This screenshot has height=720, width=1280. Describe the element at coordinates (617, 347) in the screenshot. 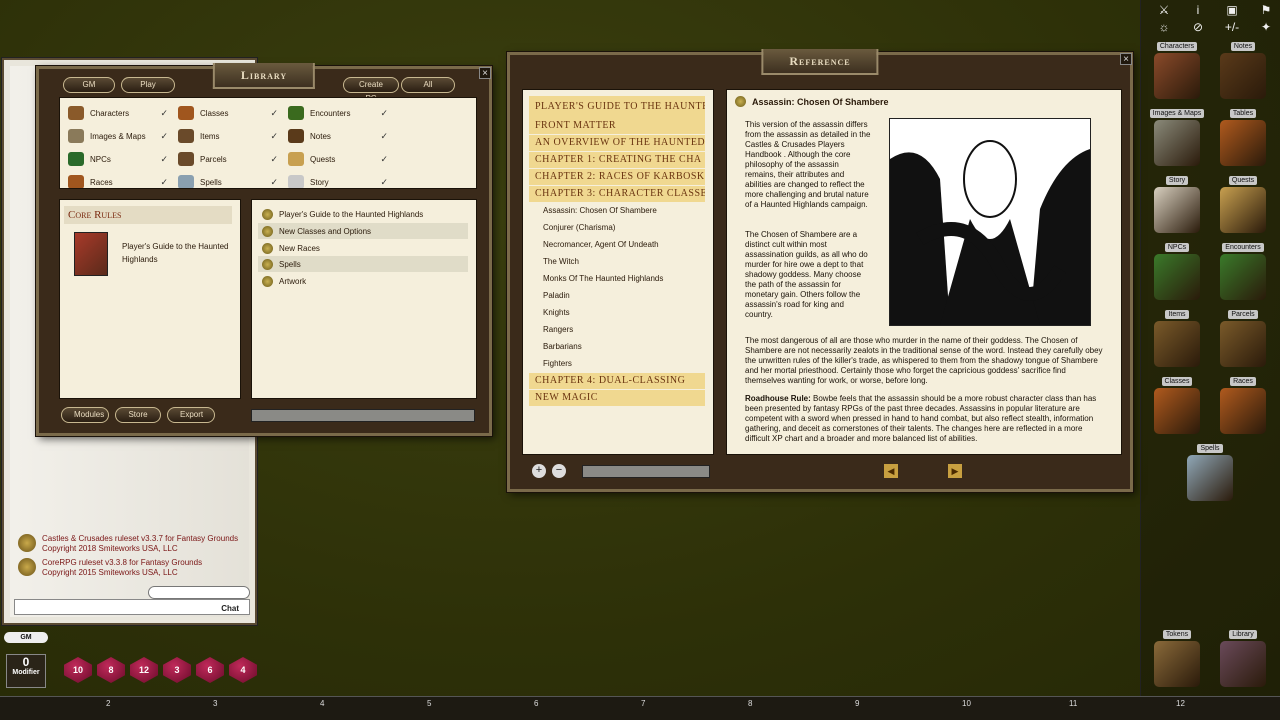

I see `toc-item: Barbarians` at that location.